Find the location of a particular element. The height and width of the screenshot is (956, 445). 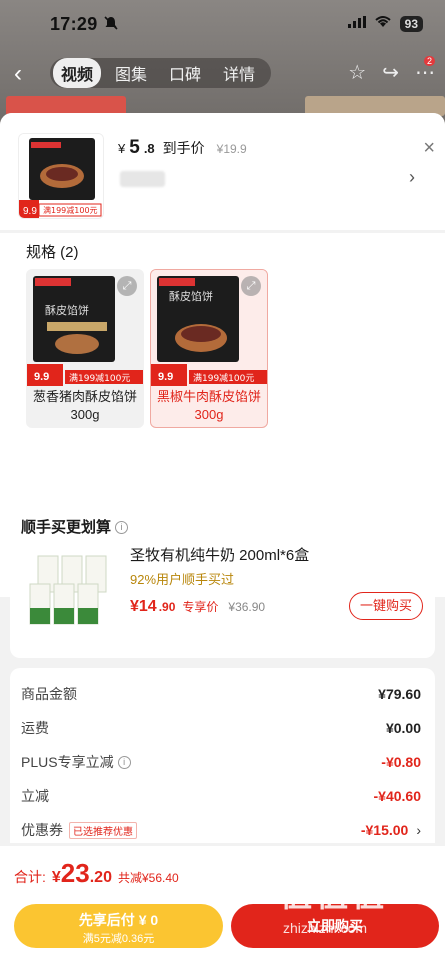

watermark-url: zhizhizhi.com is located at coordinates (325, 928).